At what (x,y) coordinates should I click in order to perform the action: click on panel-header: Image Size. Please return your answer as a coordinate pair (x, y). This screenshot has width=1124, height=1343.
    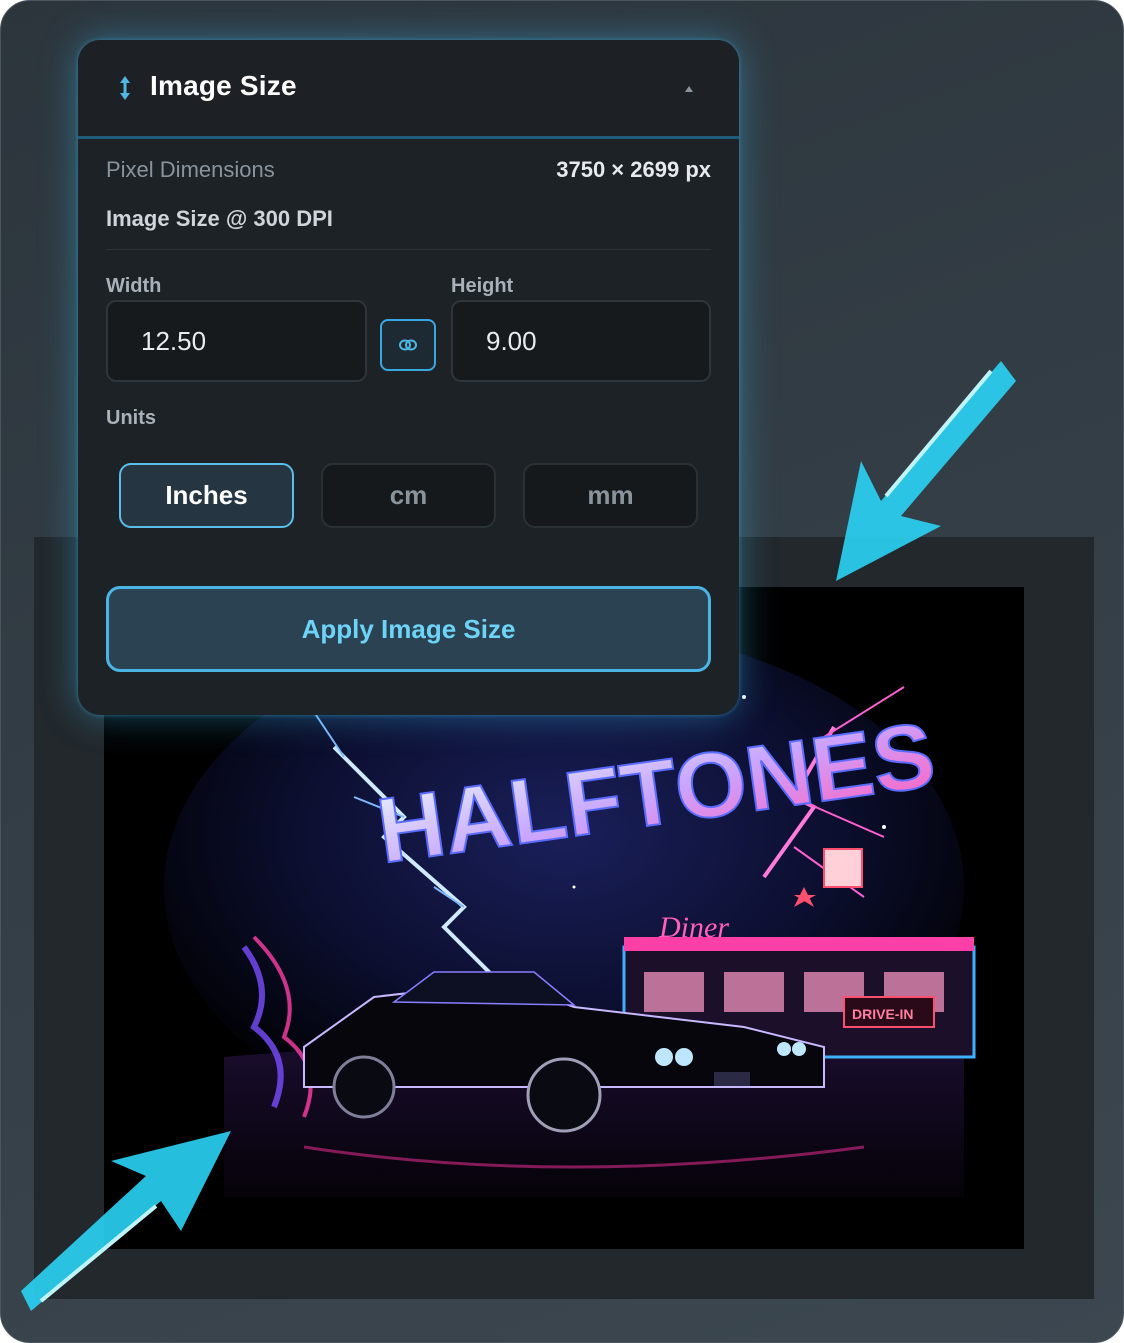
    Looking at the image, I should click on (408, 89).